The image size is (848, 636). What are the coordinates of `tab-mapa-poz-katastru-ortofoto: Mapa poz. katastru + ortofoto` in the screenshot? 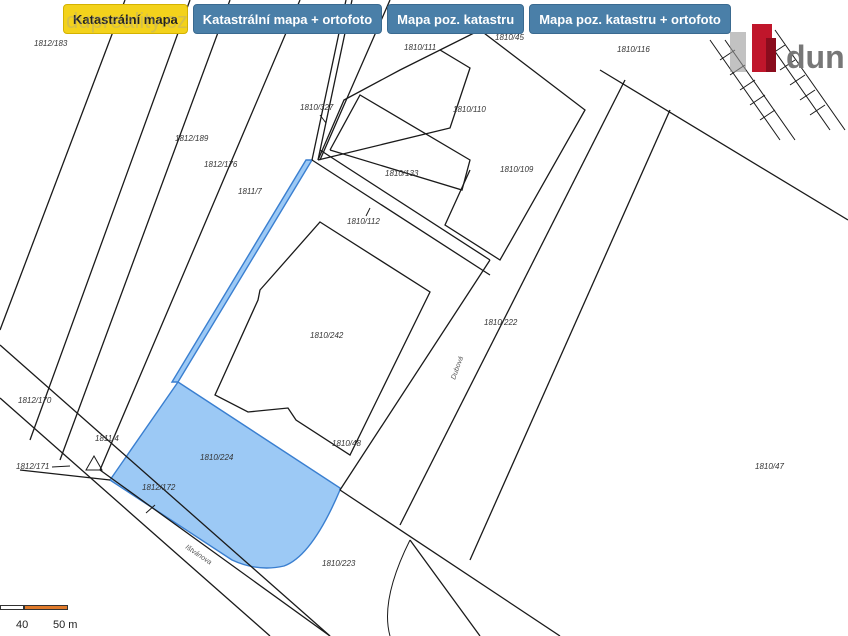 It's located at (630, 19).